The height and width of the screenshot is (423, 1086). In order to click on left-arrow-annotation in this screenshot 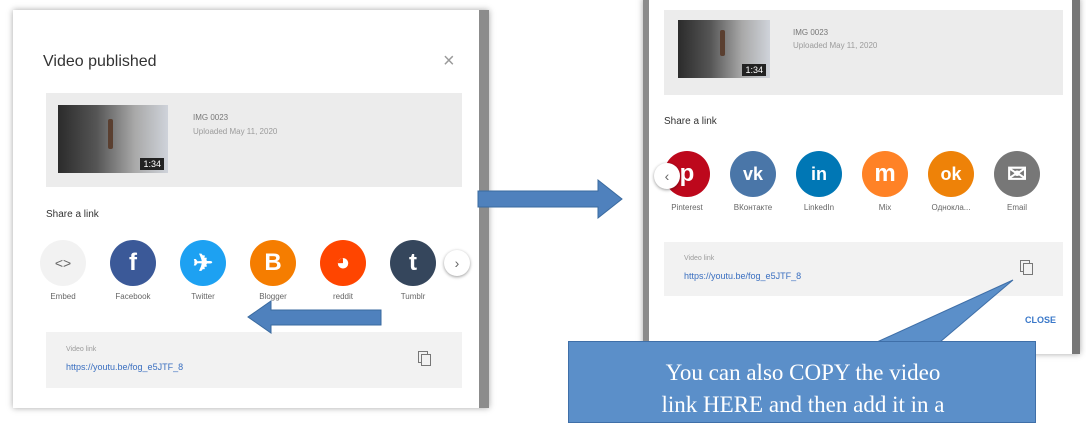, I will do `click(314, 317)`.